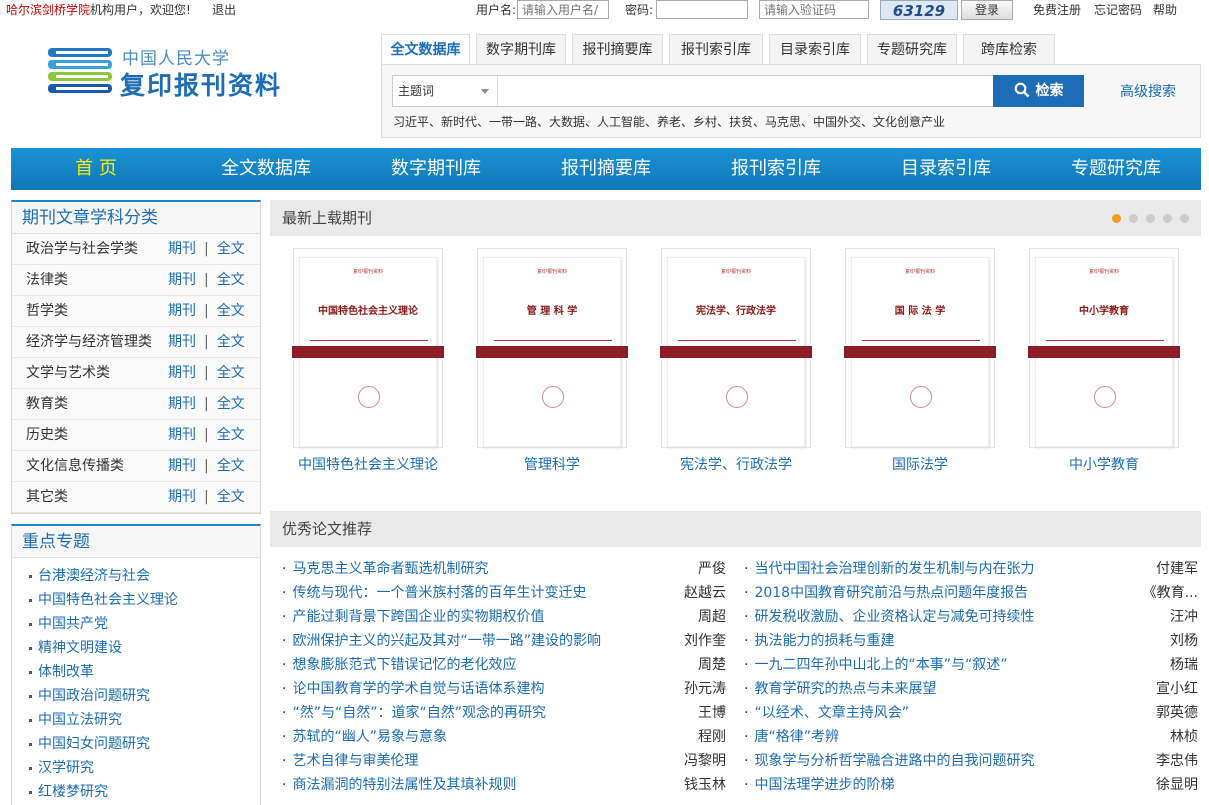 This screenshot has width=1209, height=805. I want to click on topic-item: 台港澳经济与社会, so click(136, 576).